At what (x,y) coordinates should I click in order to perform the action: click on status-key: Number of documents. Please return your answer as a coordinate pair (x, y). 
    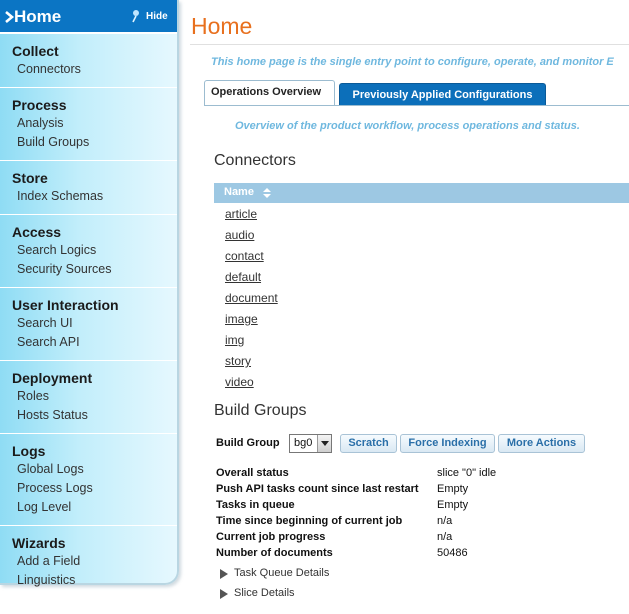
    Looking at the image, I should click on (274, 553).